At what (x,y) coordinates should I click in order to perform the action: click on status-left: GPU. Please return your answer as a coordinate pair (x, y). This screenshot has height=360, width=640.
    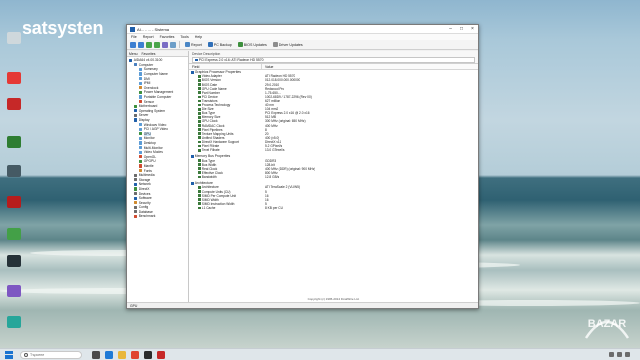
    Looking at the image, I should click on (134, 306).